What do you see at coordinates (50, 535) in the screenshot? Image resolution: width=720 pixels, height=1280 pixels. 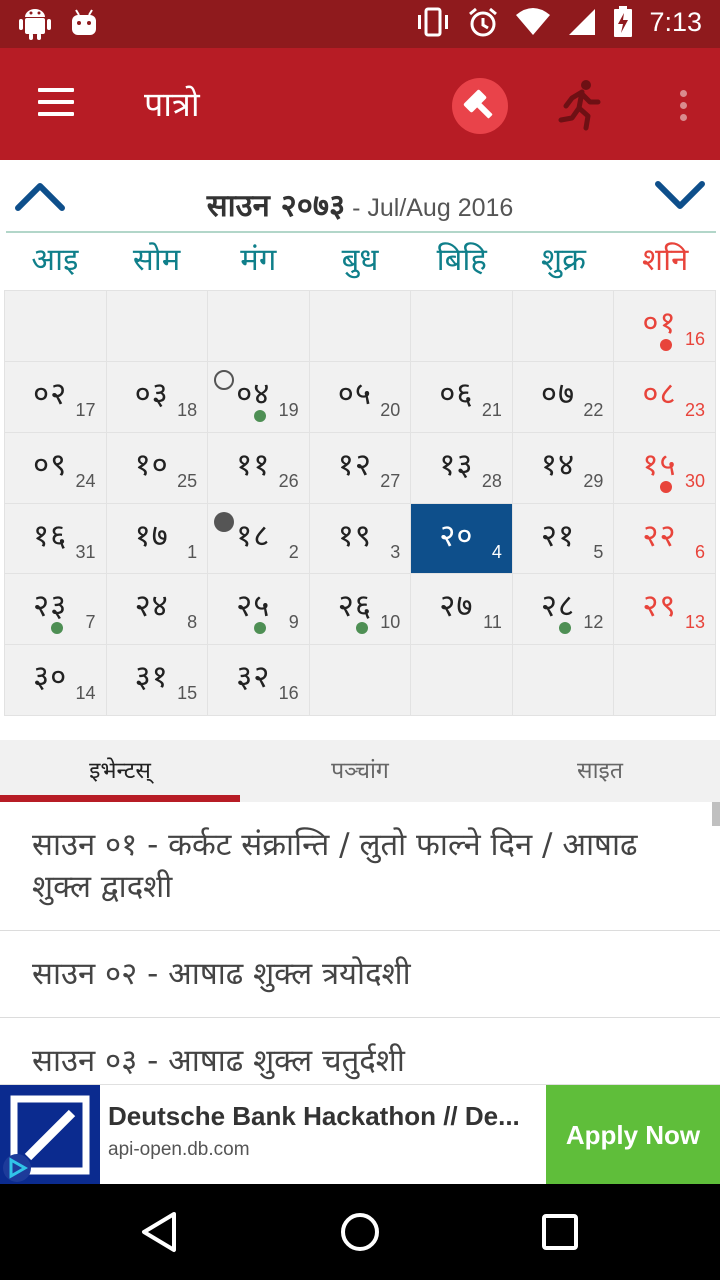 I see `nepali-date: १६` at bounding box center [50, 535].